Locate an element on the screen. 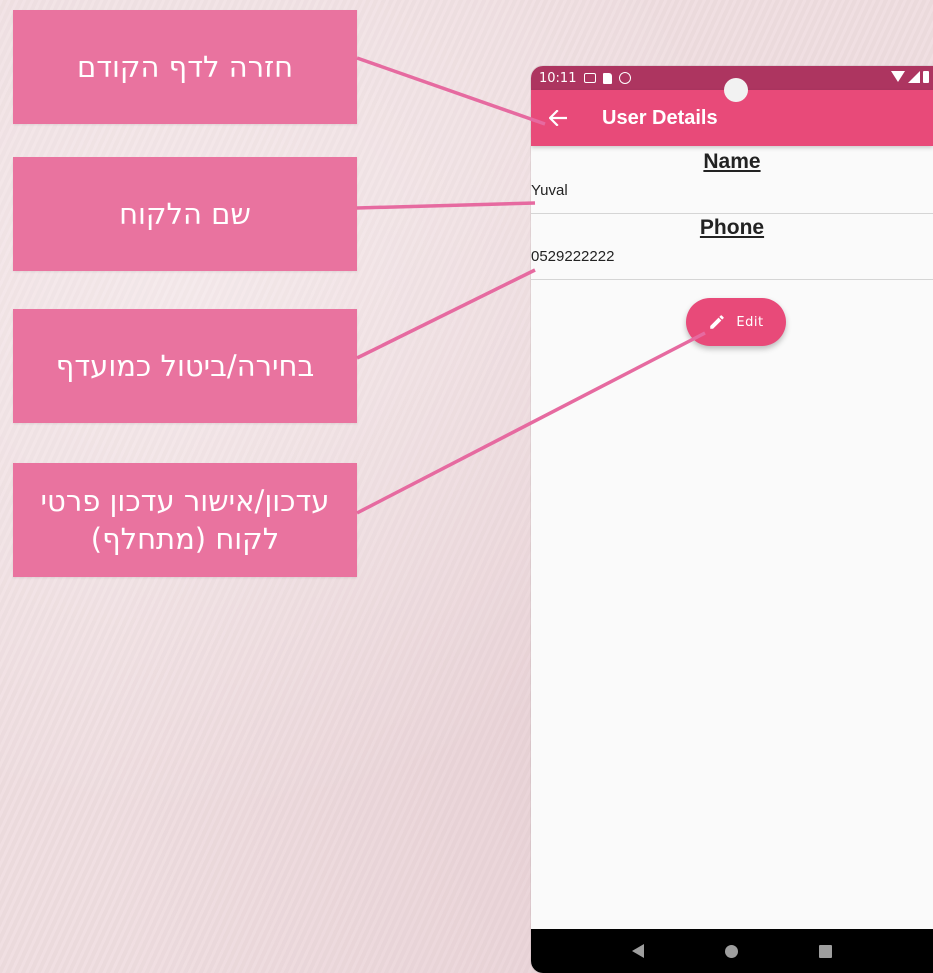  callout-edit: עדכון/אישור עדכון פרטי לקוח (מתחלף) is located at coordinates (185, 520).